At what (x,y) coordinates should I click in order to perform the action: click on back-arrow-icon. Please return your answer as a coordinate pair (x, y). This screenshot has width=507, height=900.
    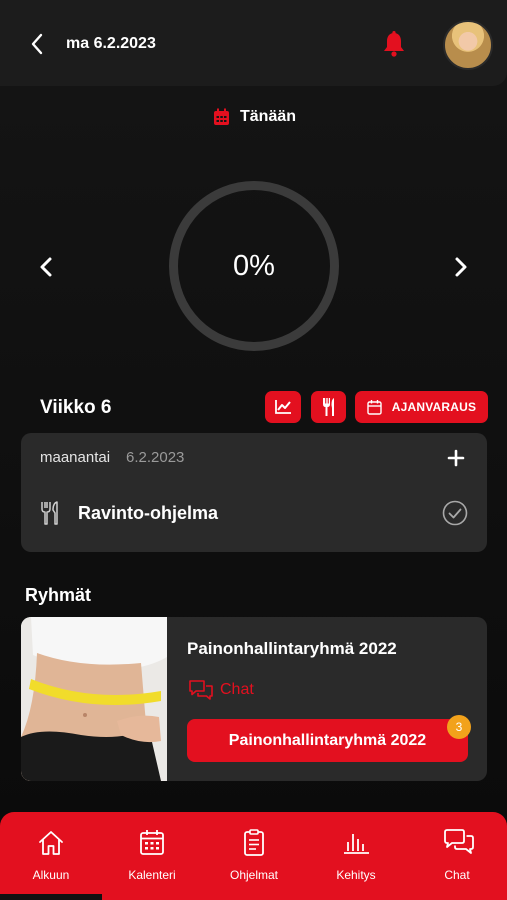
    Looking at the image, I should click on (38, 44).